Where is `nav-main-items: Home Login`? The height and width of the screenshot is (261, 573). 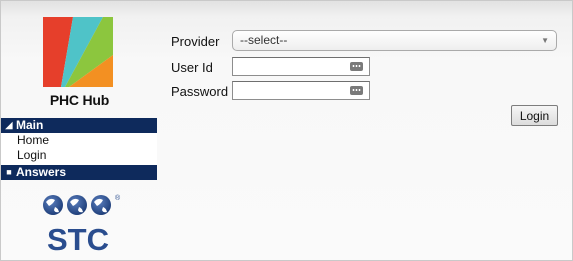 nav-main-items: Home Login is located at coordinates (79, 149).